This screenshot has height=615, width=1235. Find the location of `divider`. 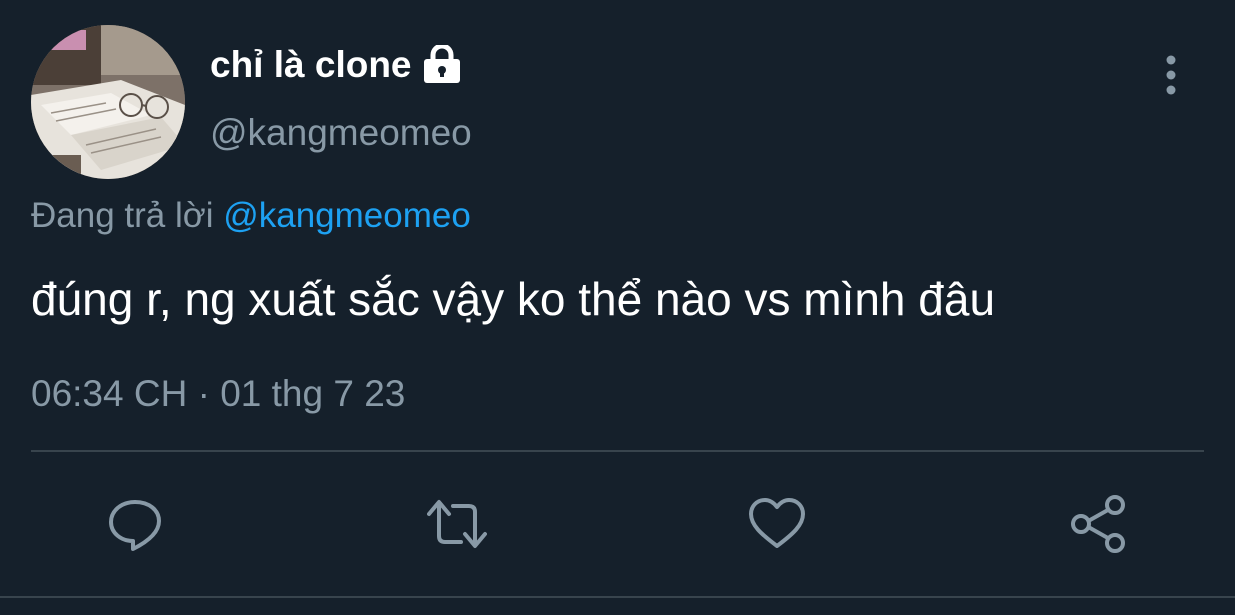

divider is located at coordinates (617, 451).